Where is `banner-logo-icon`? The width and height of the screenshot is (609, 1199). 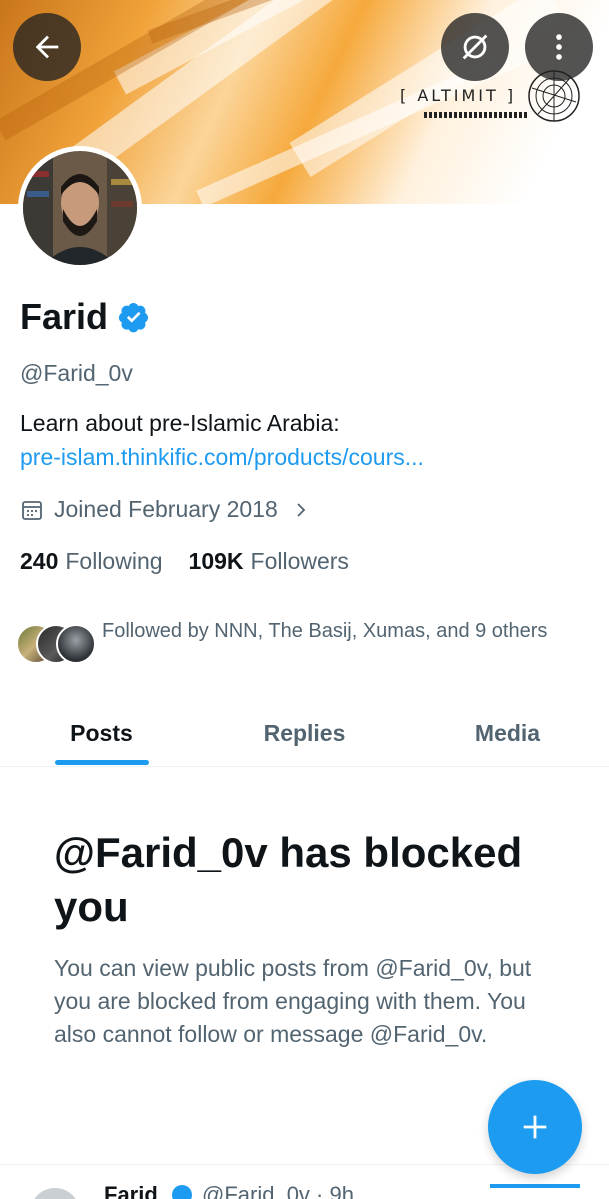 banner-logo-icon is located at coordinates (554, 96).